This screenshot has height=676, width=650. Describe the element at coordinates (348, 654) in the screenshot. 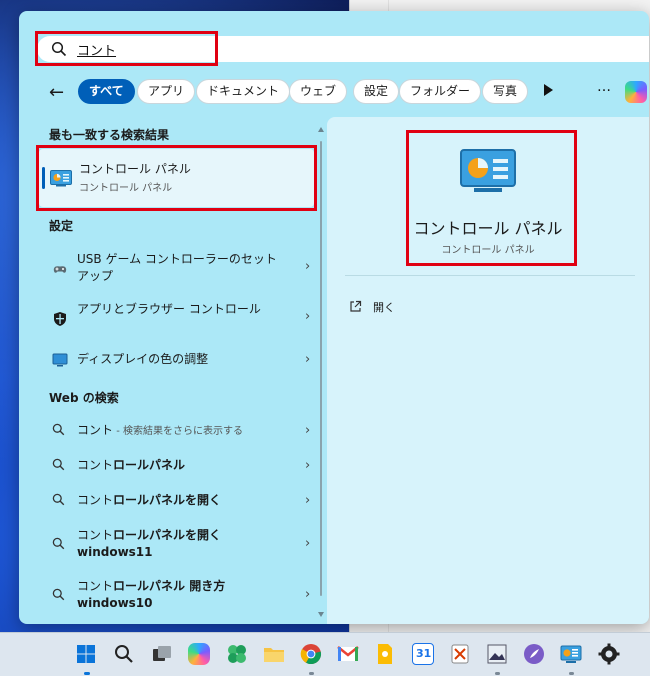

I see `gmail-icon` at that location.